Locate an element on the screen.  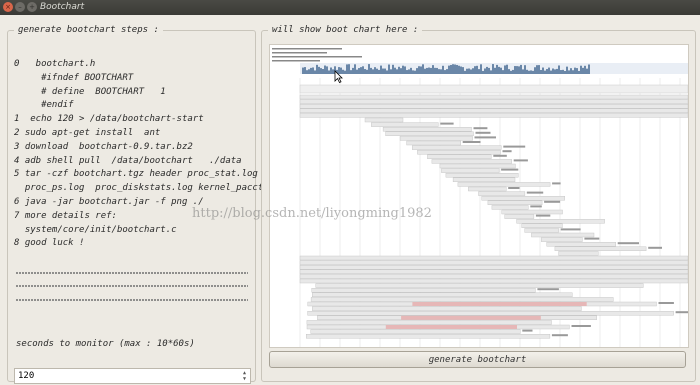
minimize-icon: – is located at coordinates (20, 7).